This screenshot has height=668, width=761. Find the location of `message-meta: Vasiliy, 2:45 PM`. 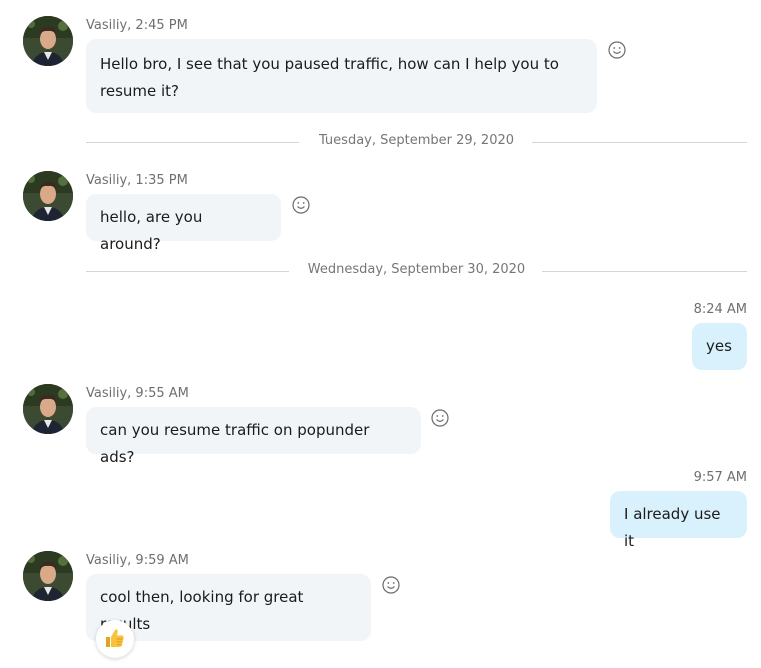

message-meta: Vasiliy, 2:45 PM is located at coordinates (137, 25).